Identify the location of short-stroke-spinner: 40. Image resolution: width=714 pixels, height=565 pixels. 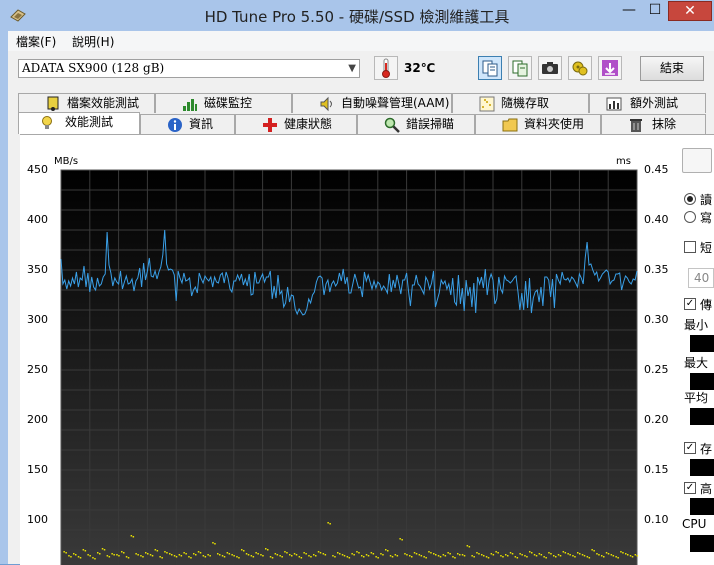
(701, 278).